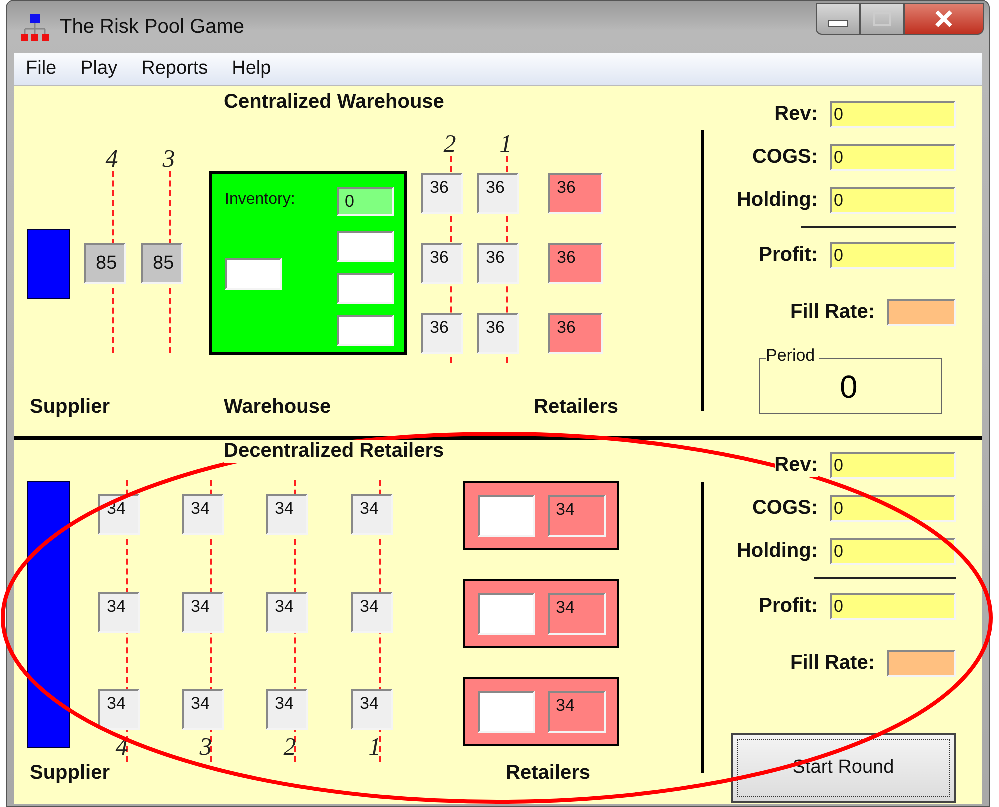 The width and height of the screenshot is (999, 807). What do you see at coordinates (252, 69) in the screenshot?
I see `menu-item: Help` at bounding box center [252, 69].